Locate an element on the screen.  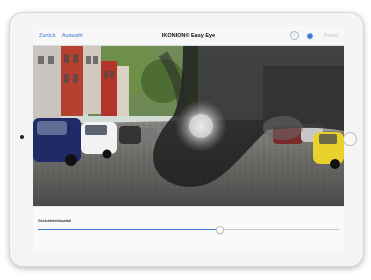
slider-label: Gesichtsfeldausfall is located at coordinates (54, 221).